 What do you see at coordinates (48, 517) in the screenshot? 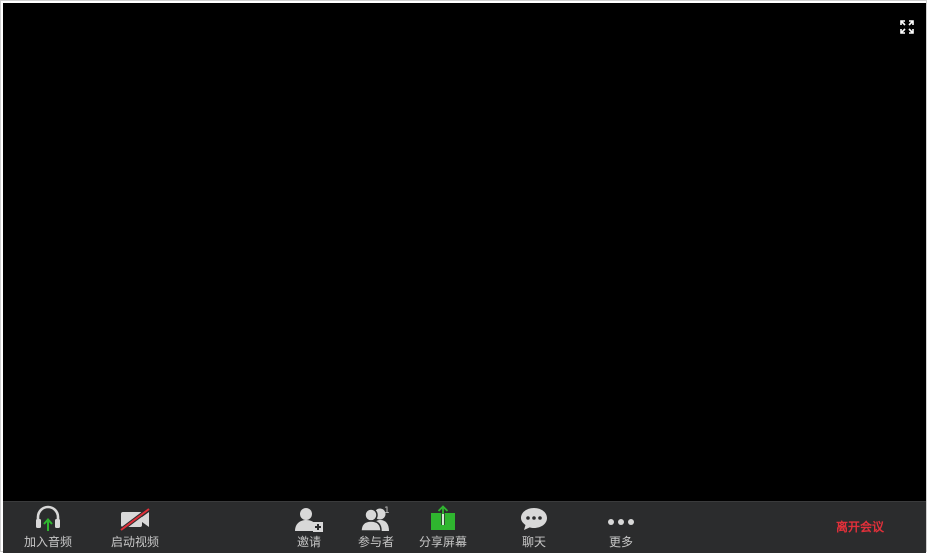
I see `headphones-icon` at bounding box center [48, 517].